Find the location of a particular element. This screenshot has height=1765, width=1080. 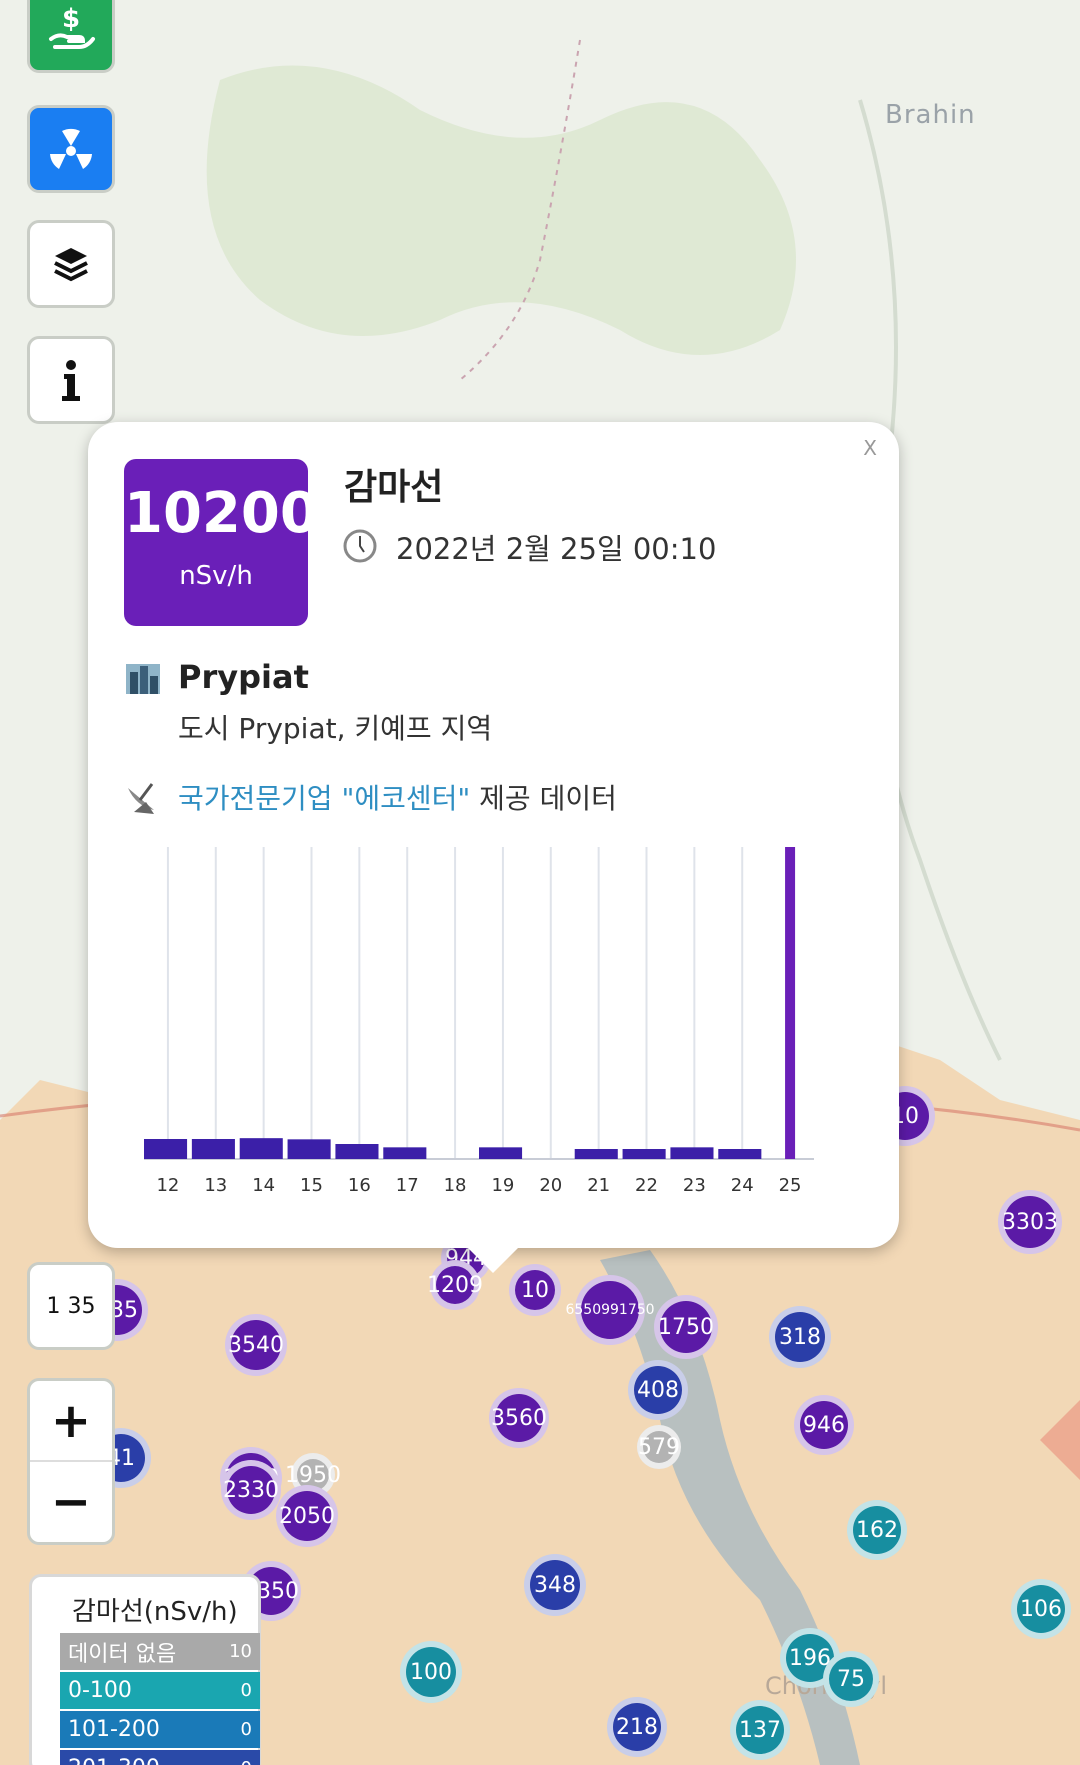

chart-tick-label: 24 is located at coordinates (742, 1185).